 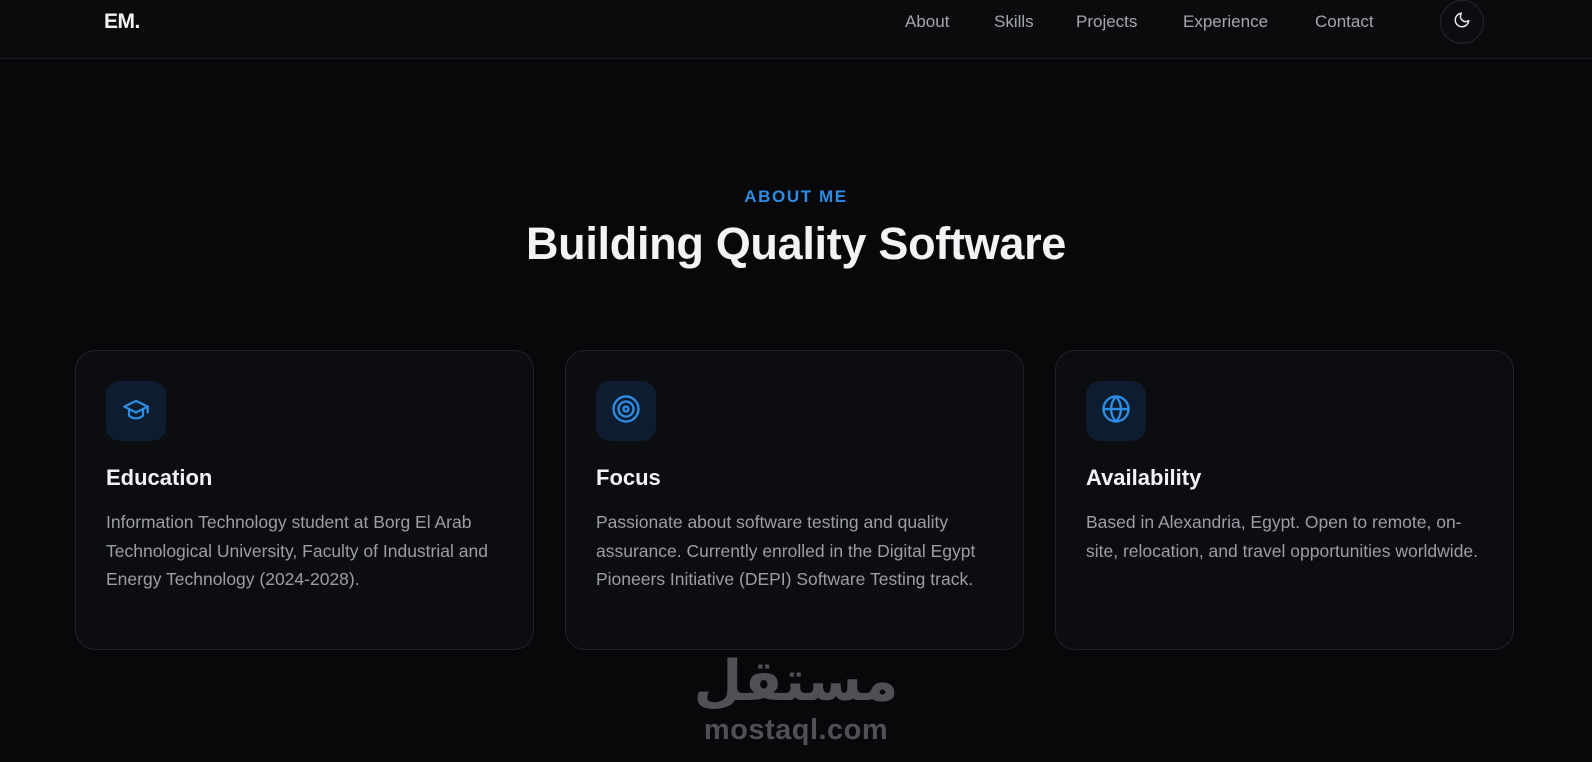 What do you see at coordinates (1144, 477) in the screenshot?
I see `card-title: Availability` at bounding box center [1144, 477].